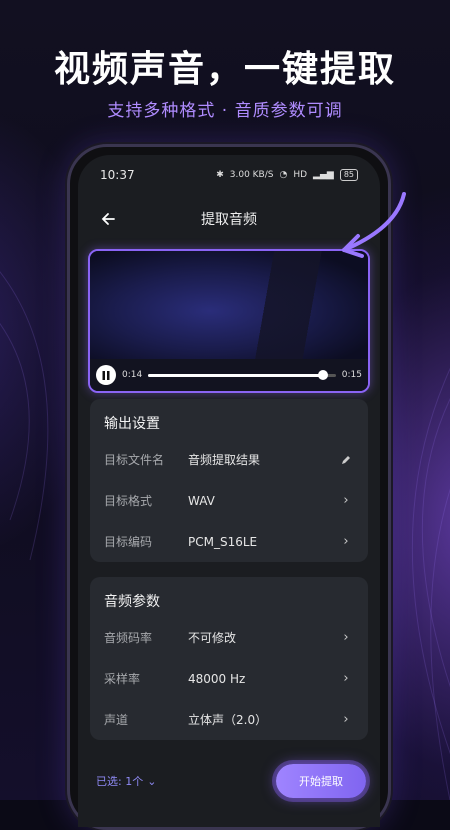 The height and width of the screenshot is (830, 450). Describe the element at coordinates (323, 175) in the screenshot. I see `signal-icon: ▂▄▆` at that location.